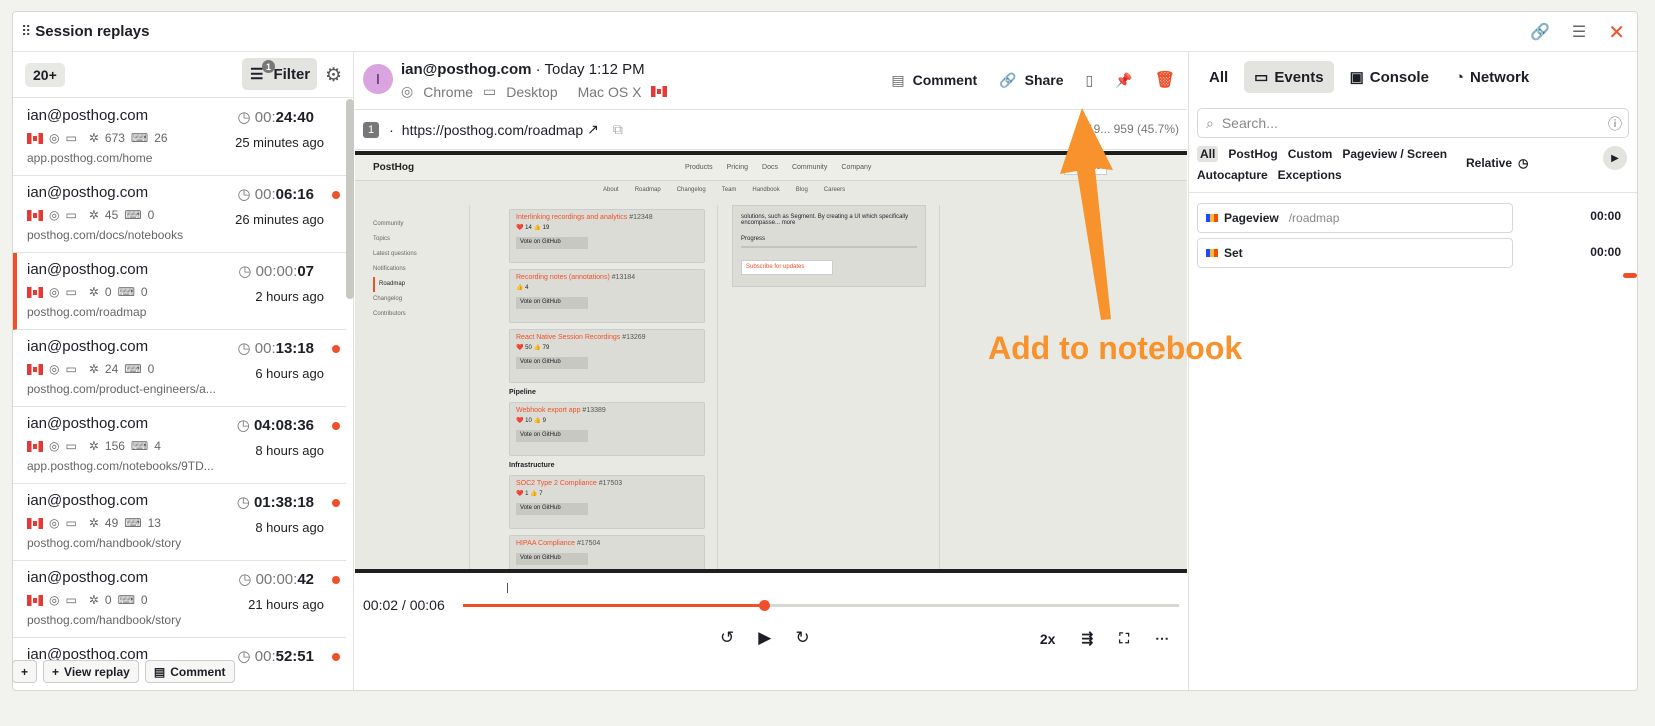  Describe the element at coordinates (581, 337) in the screenshot. I see `site-card-title: React Native Session Recordings #13269` at that location.